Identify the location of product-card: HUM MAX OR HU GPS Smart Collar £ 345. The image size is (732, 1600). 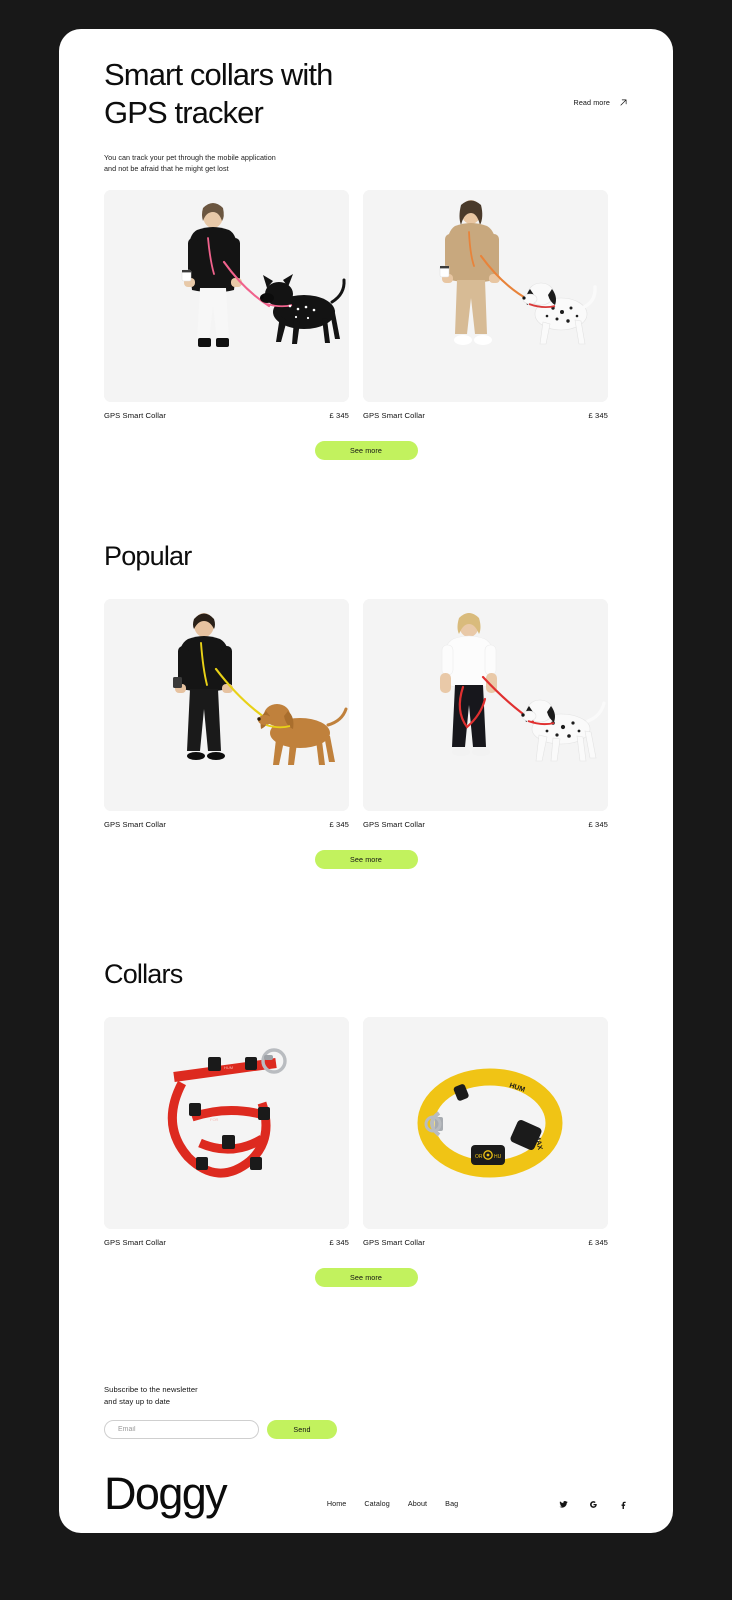
(485, 1132).